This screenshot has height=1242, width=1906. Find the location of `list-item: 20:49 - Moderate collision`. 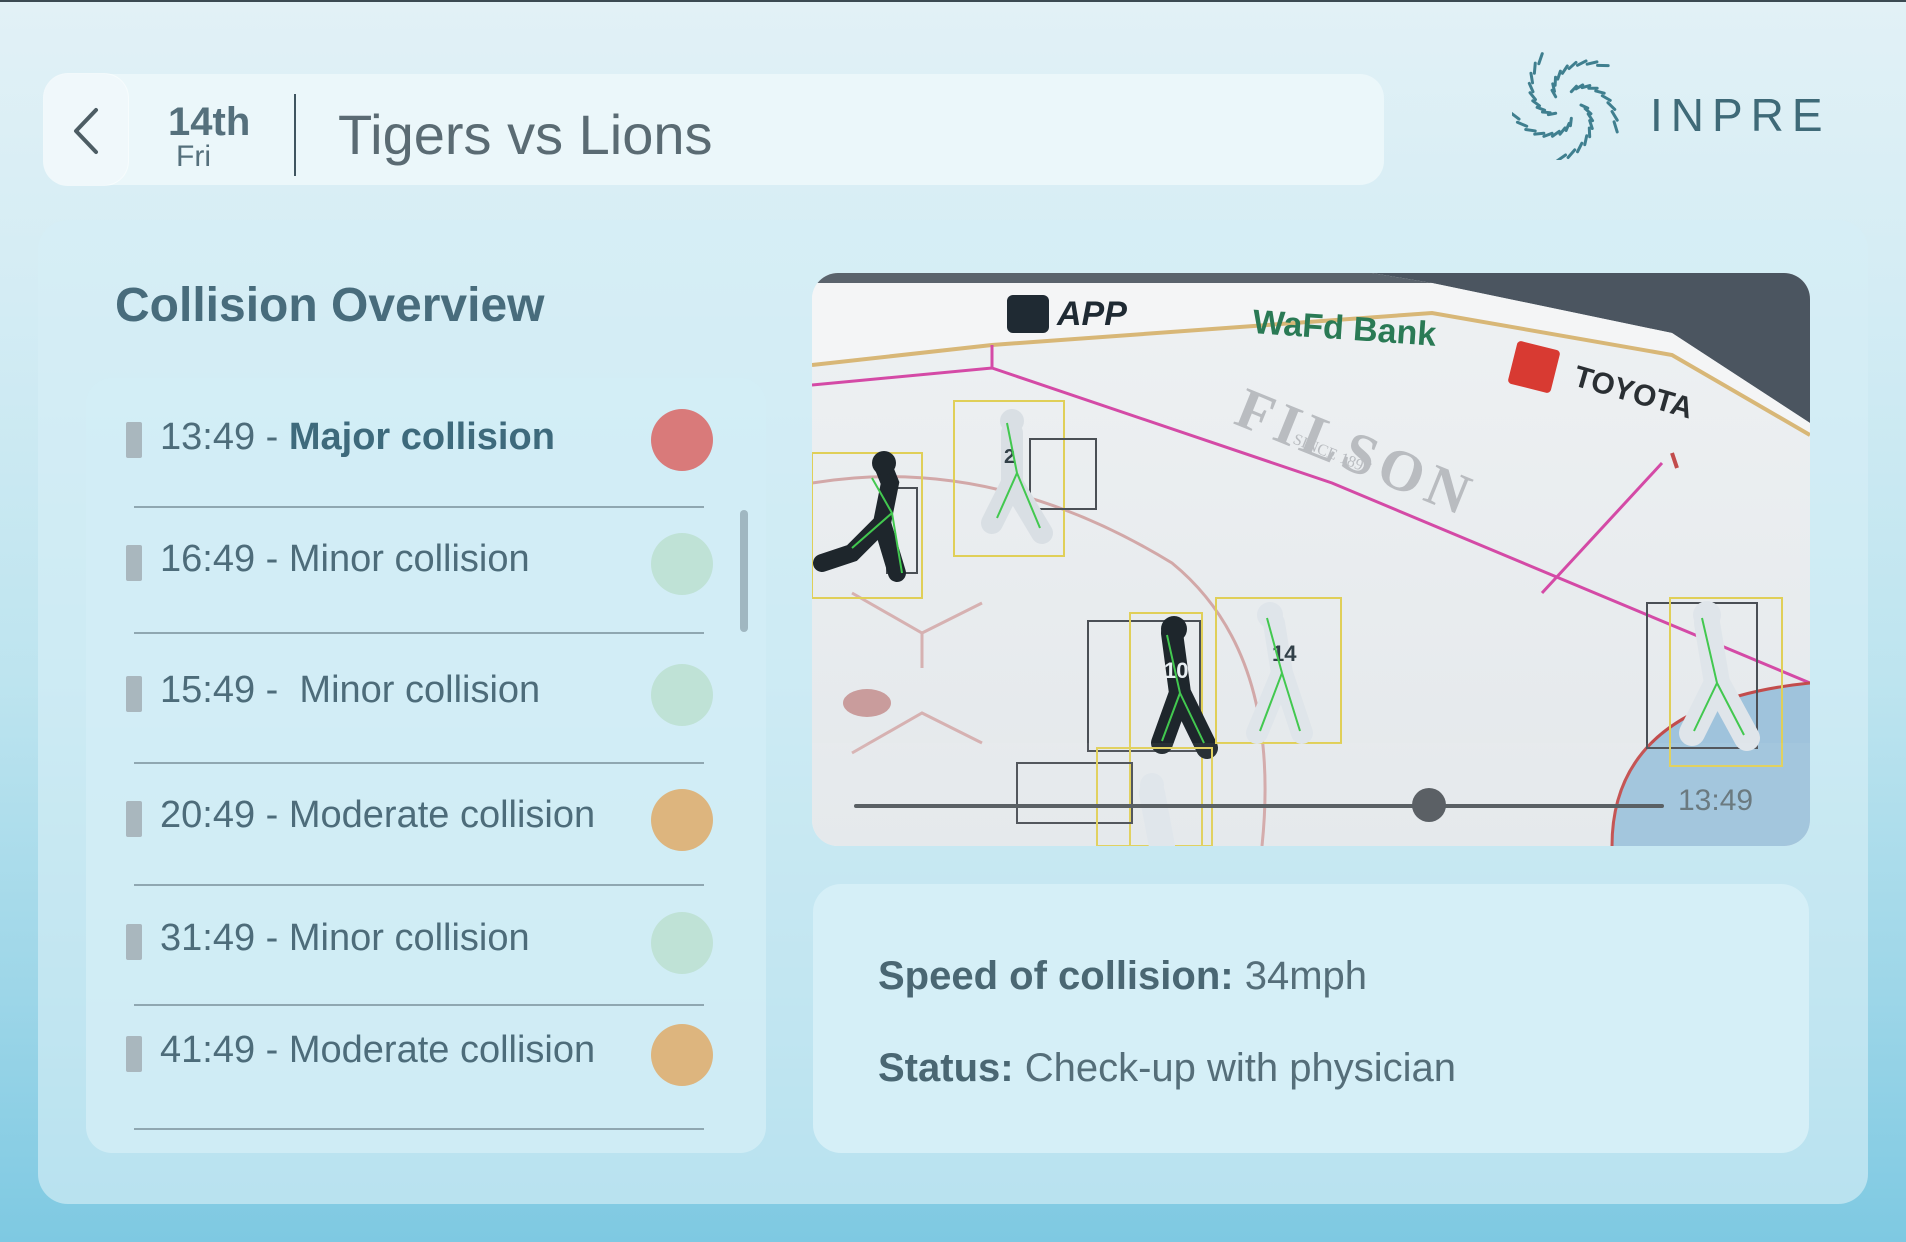

list-item: 20:49 - Moderate collision is located at coordinates (426, 817).